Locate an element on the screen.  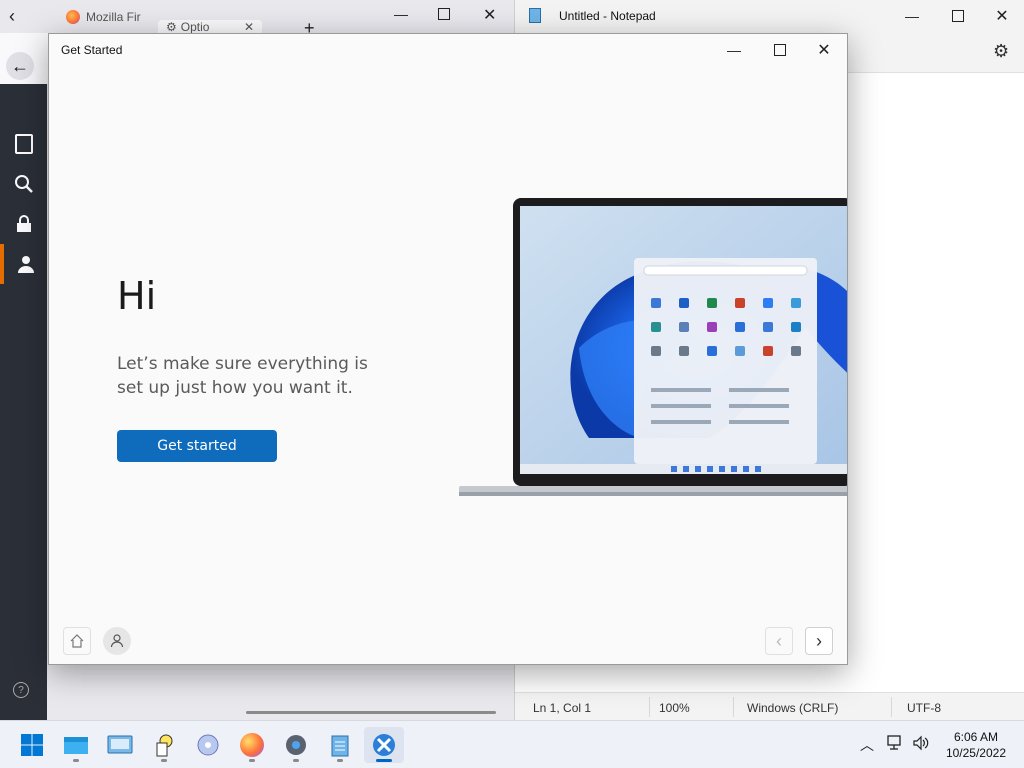
windows-logo-icon is located at coordinates (32, 745).